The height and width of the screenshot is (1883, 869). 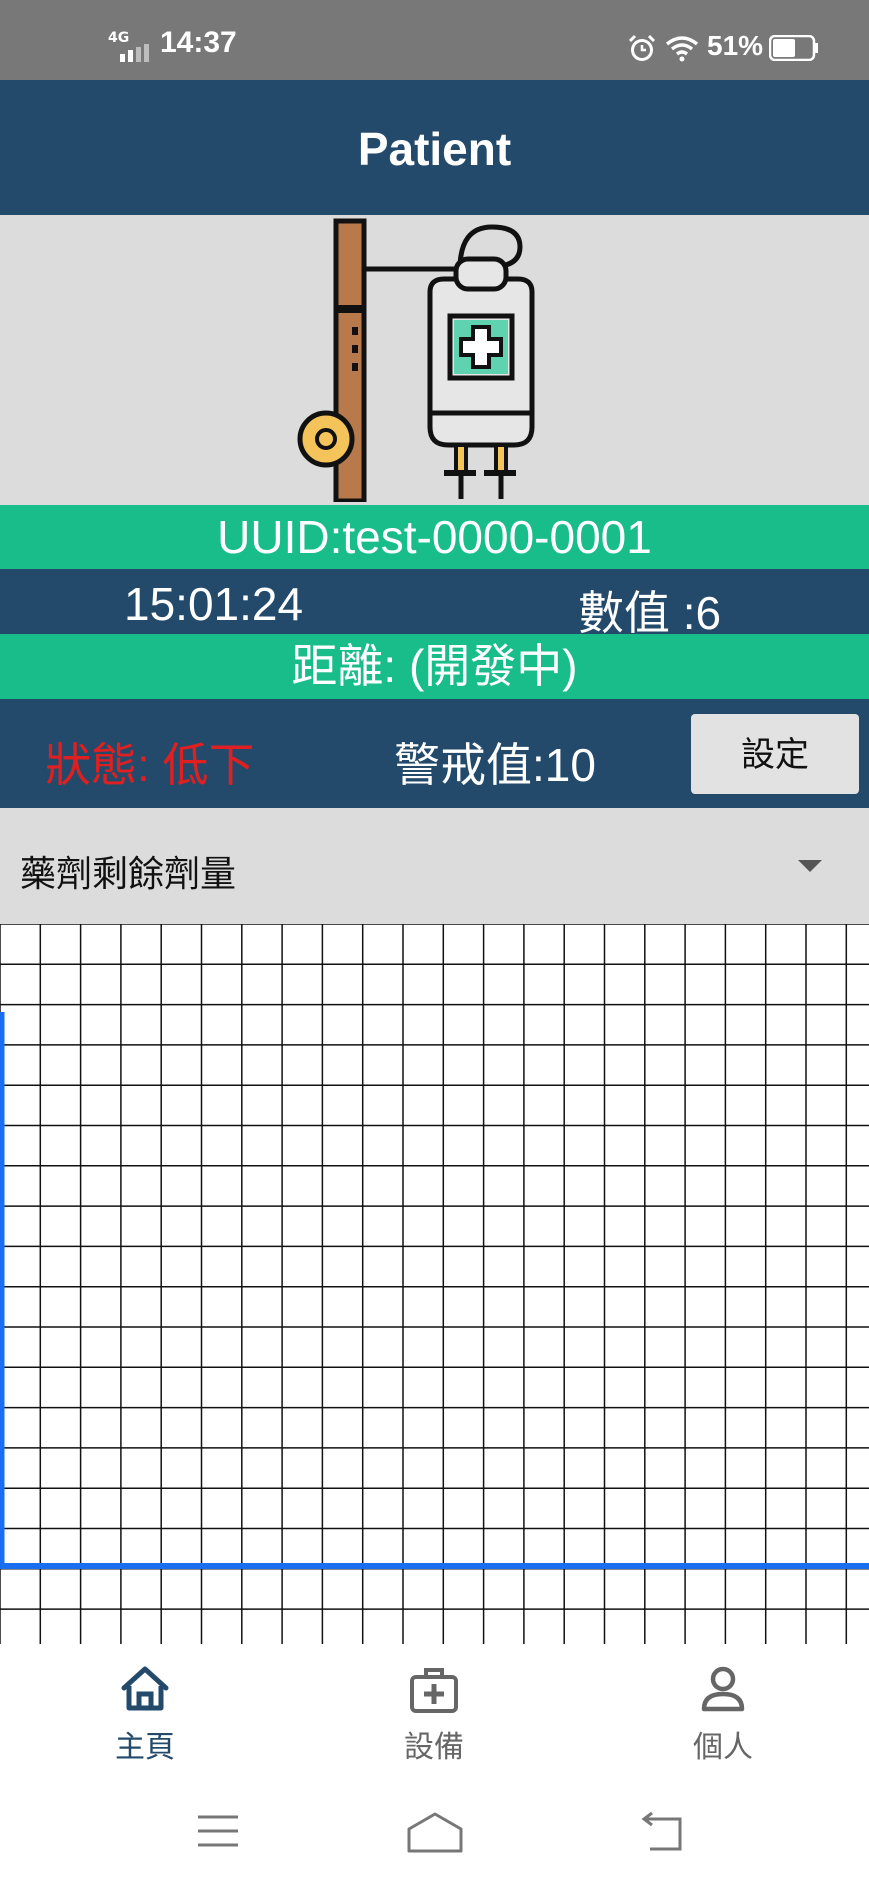 I want to click on menu-icon, so click(x=218, y=1831).